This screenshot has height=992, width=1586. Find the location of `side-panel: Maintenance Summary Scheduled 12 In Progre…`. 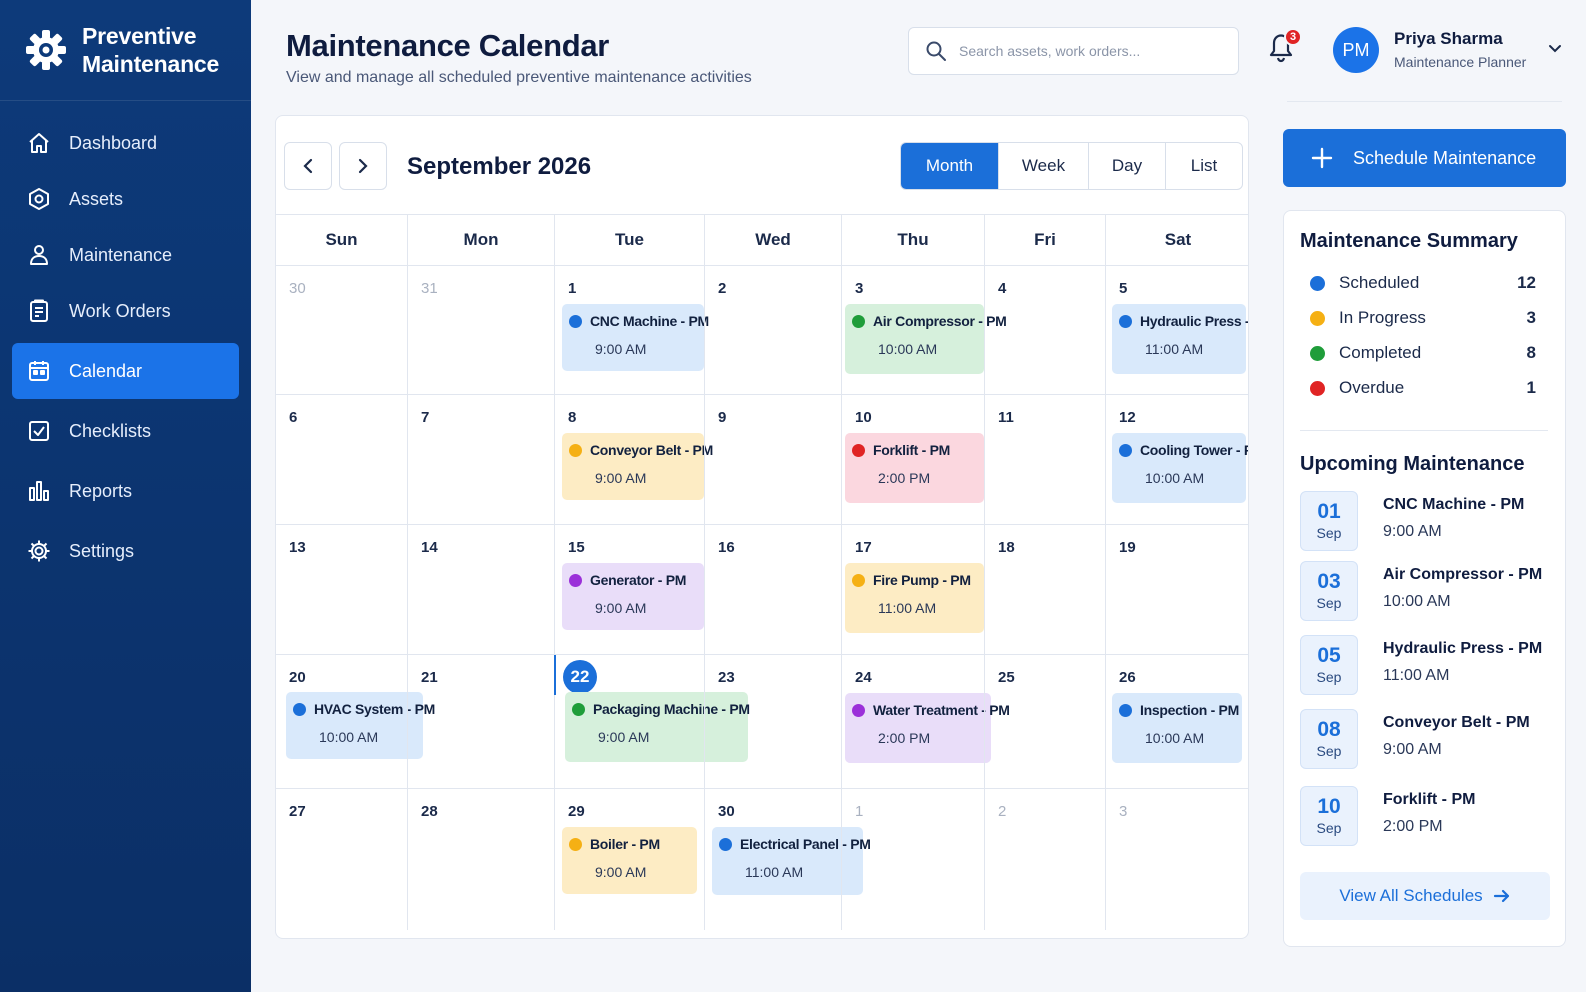

side-panel: Maintenance Summary Scheduled 12 In Progre… is located at coordinates (1424, 578).